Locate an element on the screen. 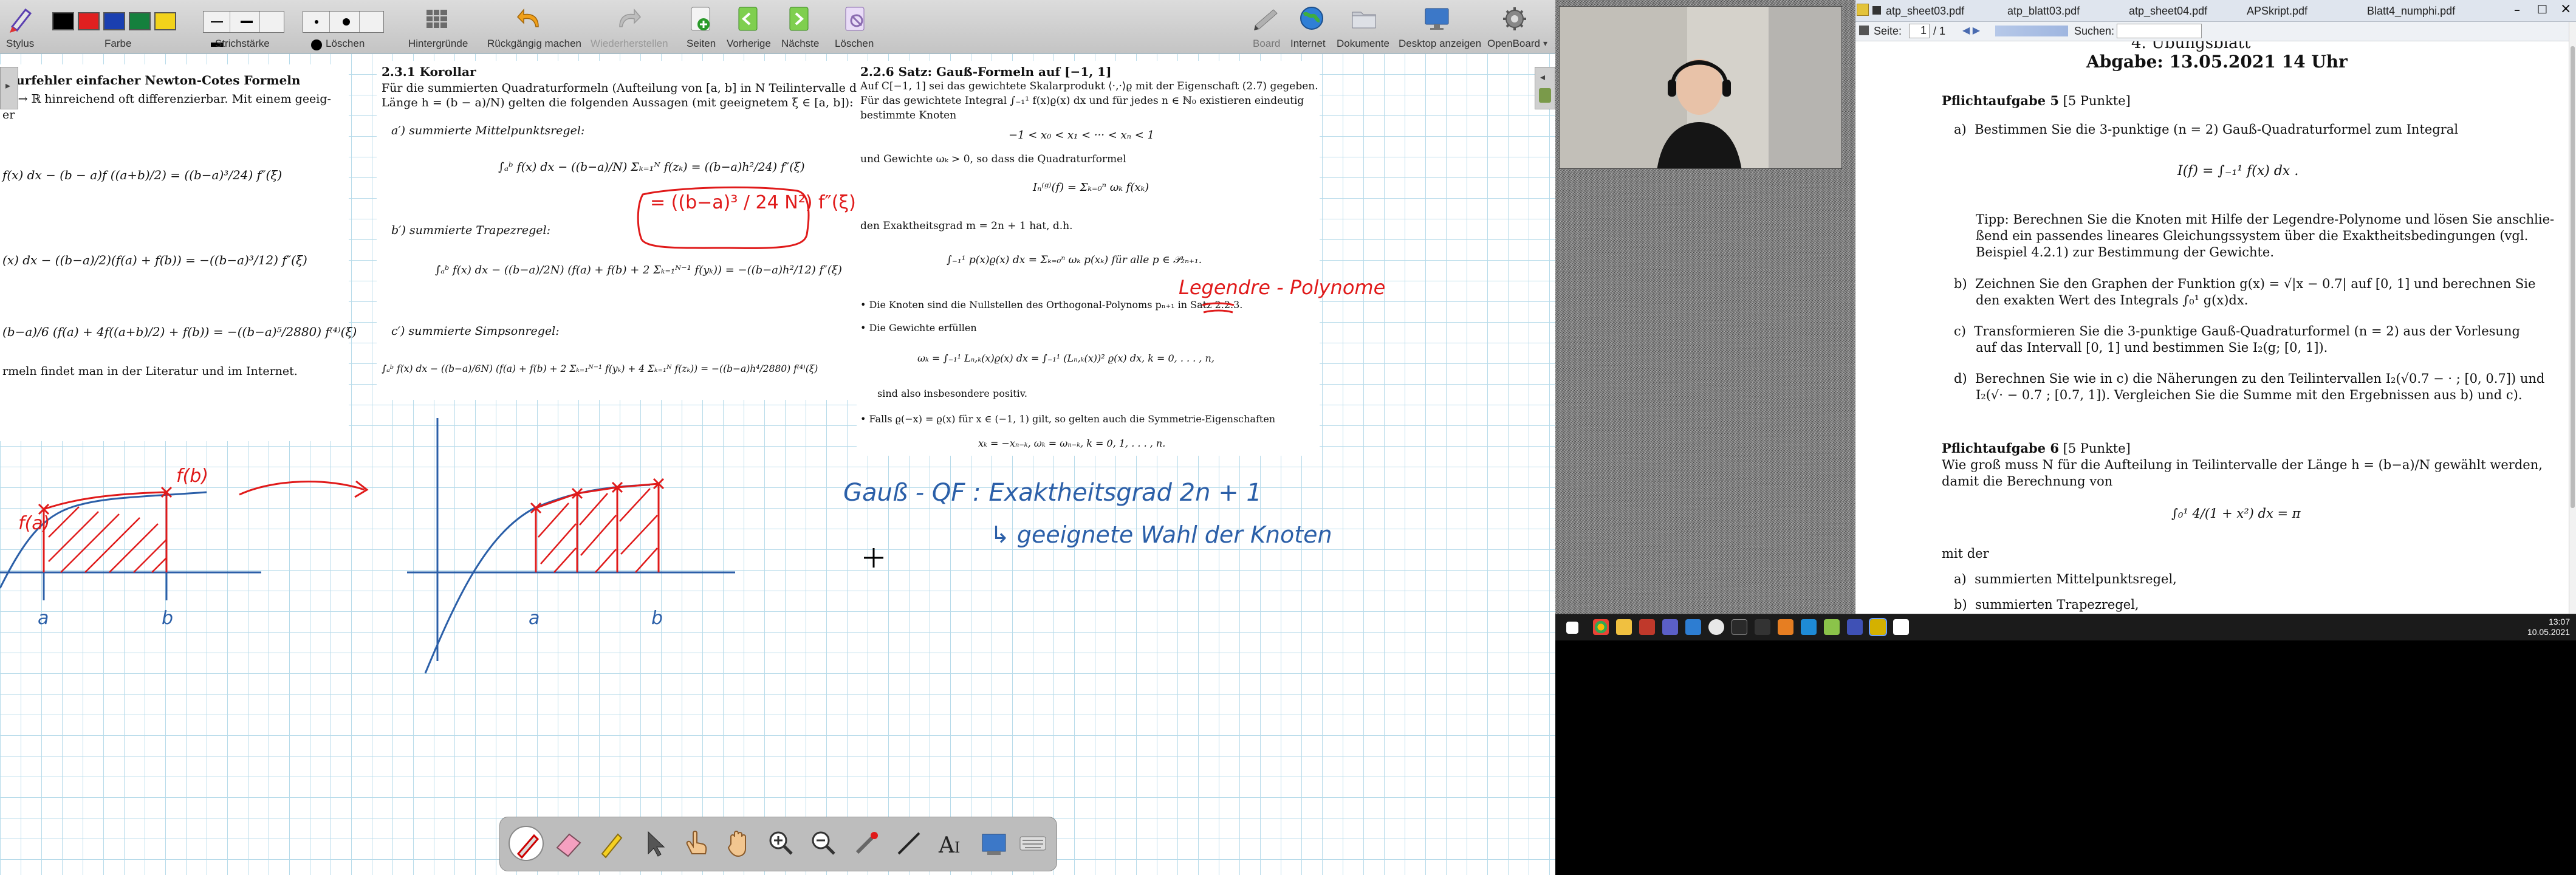 This screenshot has width=2576, height=875. internet-globe-icon is located at coordinates (1311, 18).